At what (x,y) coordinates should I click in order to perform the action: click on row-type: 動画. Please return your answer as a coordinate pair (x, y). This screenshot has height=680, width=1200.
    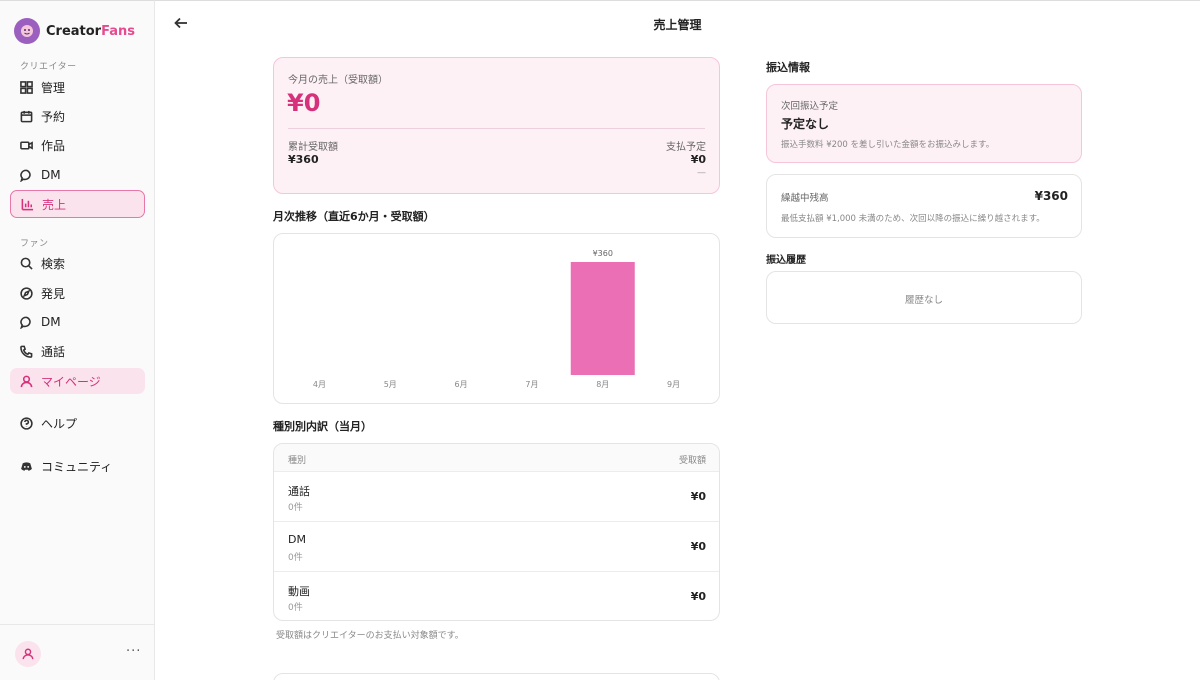
    Looking at the image, I should click on (299, 591).